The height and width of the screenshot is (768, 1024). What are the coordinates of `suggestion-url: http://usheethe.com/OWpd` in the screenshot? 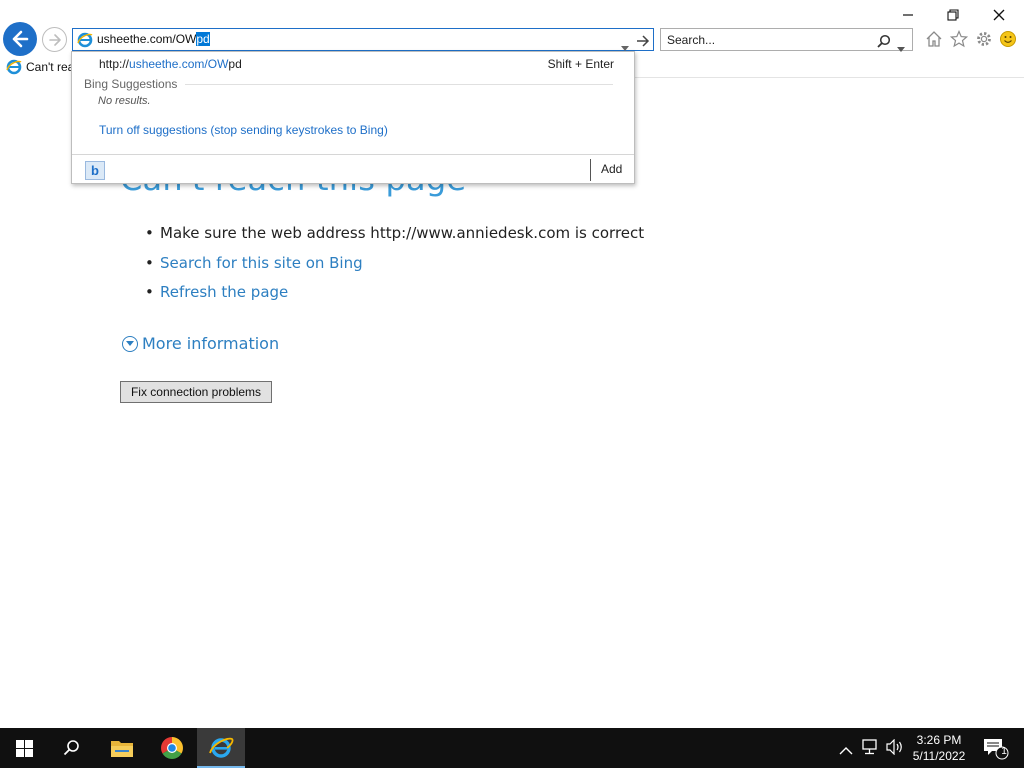 It's located at (170, 64).